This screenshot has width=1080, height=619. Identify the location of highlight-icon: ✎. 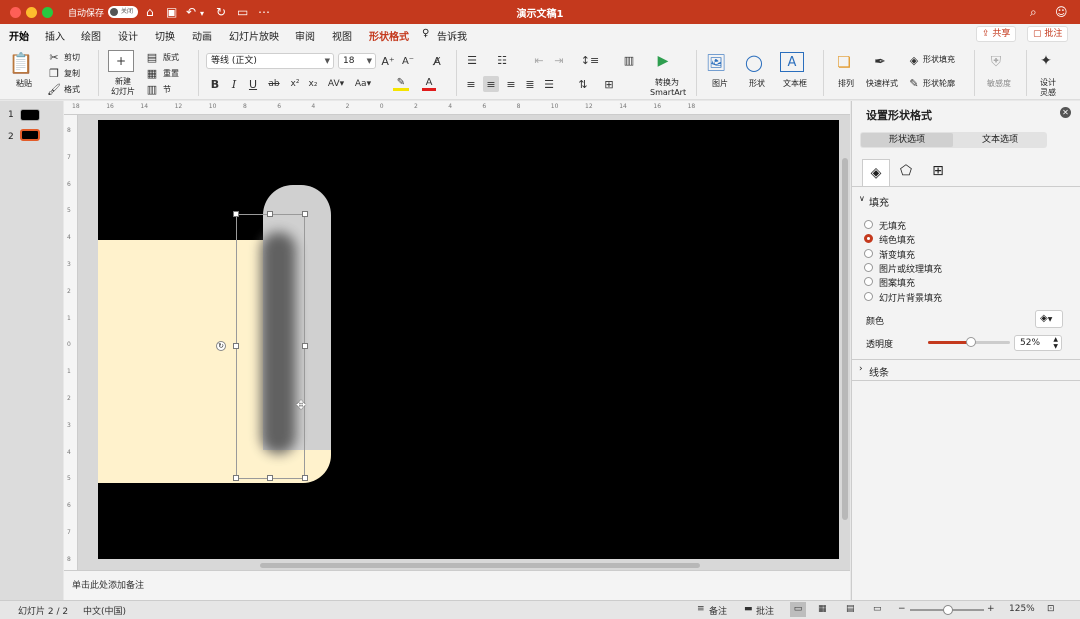
(401, 84).